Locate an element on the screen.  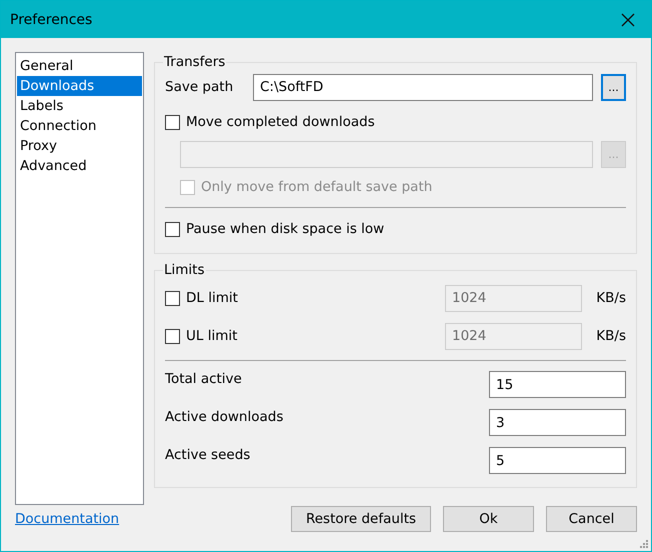
window-title: Preferences is located at coordinates (51, 20).